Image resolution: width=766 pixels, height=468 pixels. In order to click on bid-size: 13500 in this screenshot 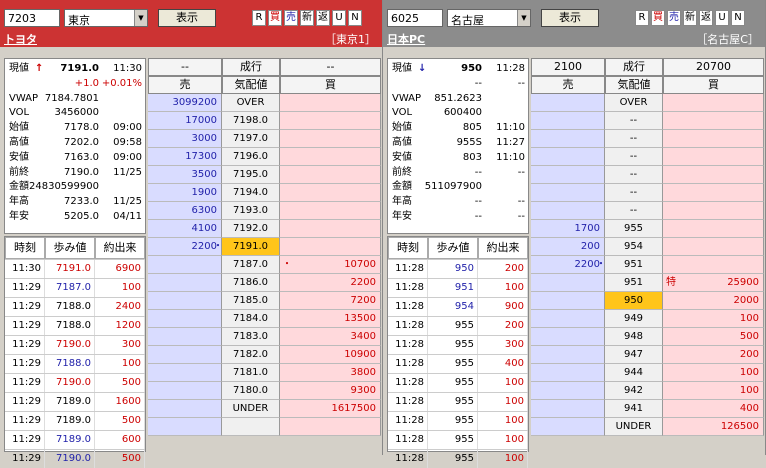, I will do `click(330, 319)`.